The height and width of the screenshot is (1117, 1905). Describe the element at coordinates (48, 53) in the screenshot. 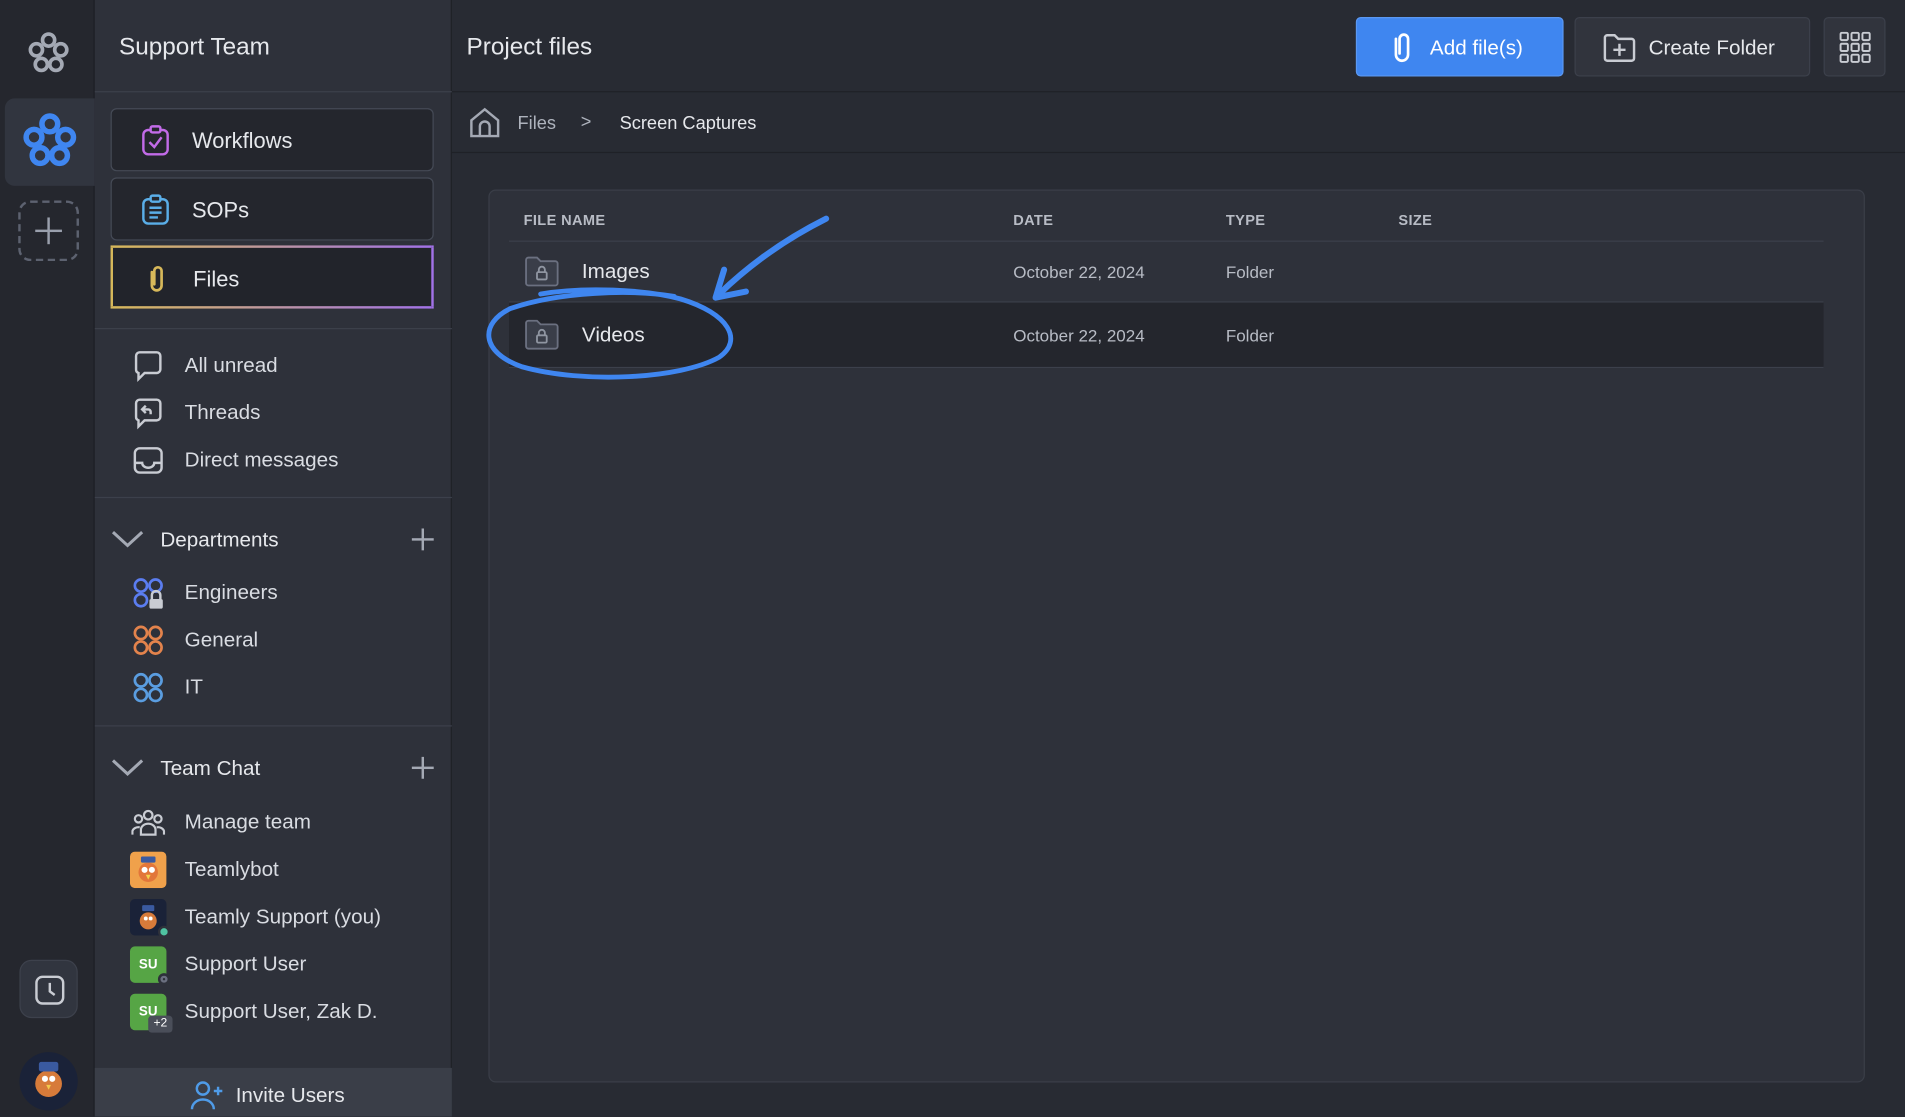

I see `app-logo-icon` at that location.